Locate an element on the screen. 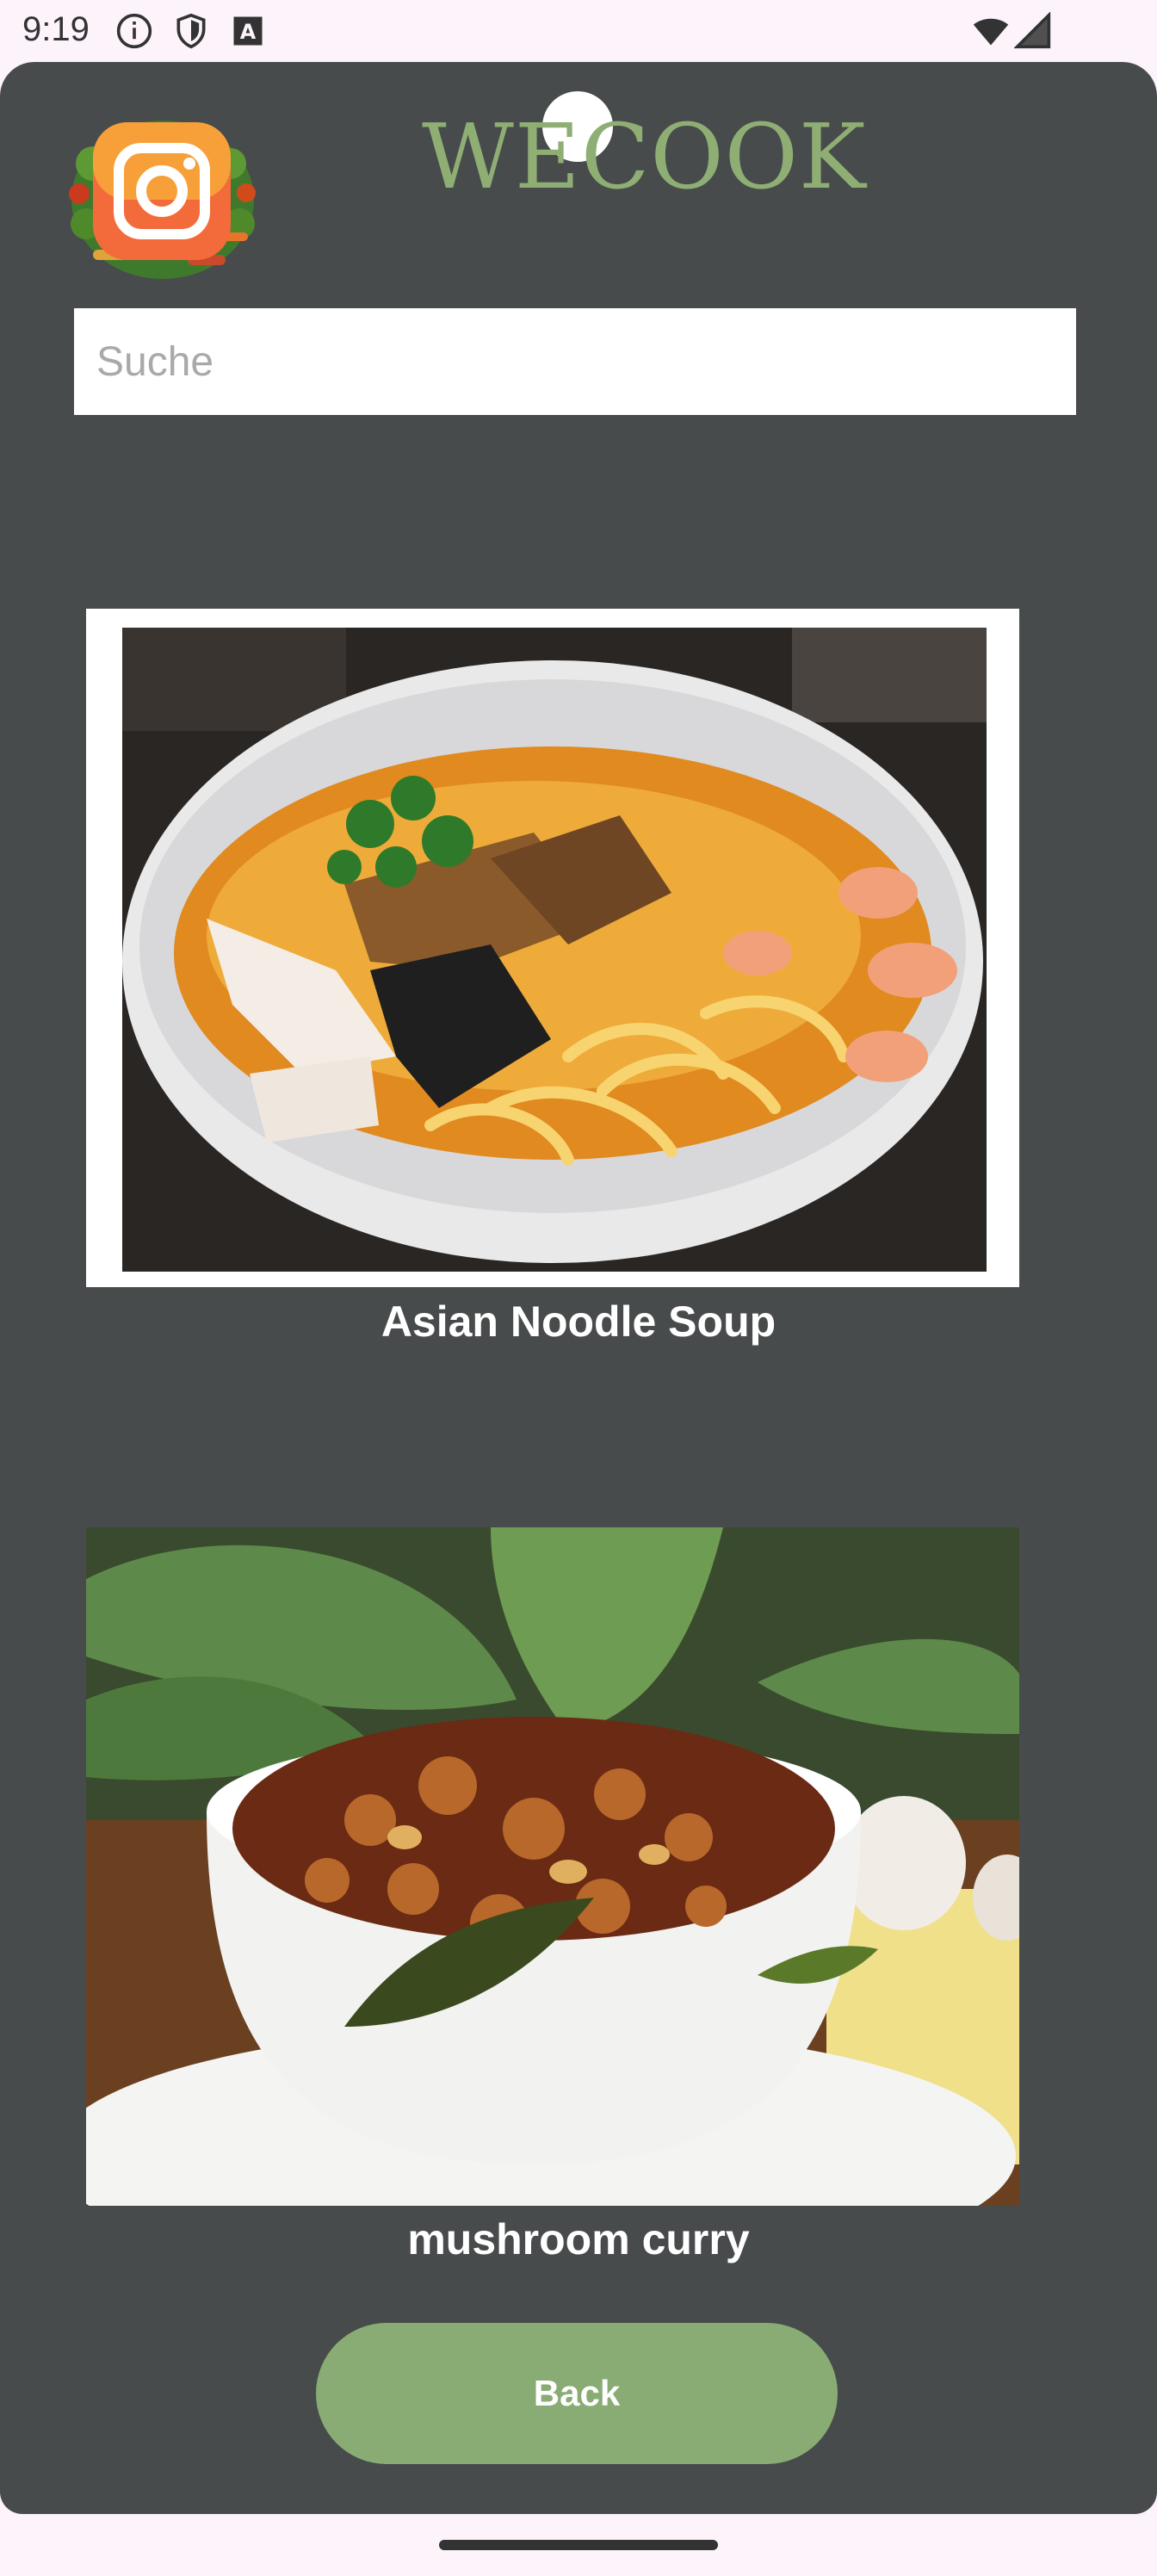 This screenshot has height=2576, width=1157. recipe-title-mushroom-curry: mushroom curry is located at coordinates (579, 2239).